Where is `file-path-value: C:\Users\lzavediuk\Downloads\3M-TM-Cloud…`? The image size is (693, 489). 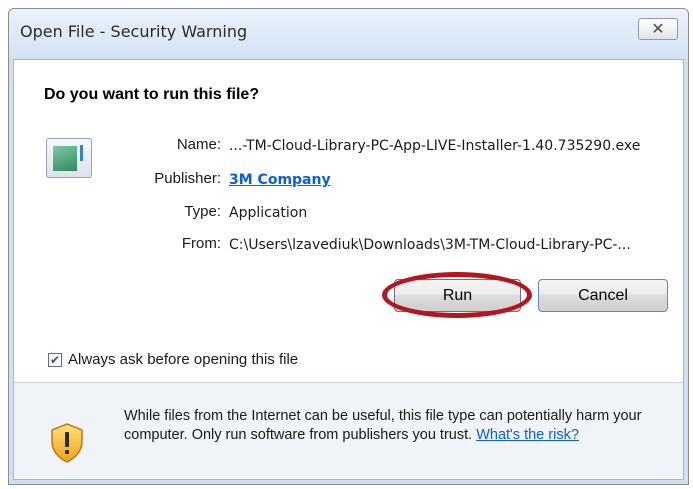 file-path-value: C:\Users\lzavediuk\Downloads\3M-TM-Cloud… is located at coordinates (430, 245).